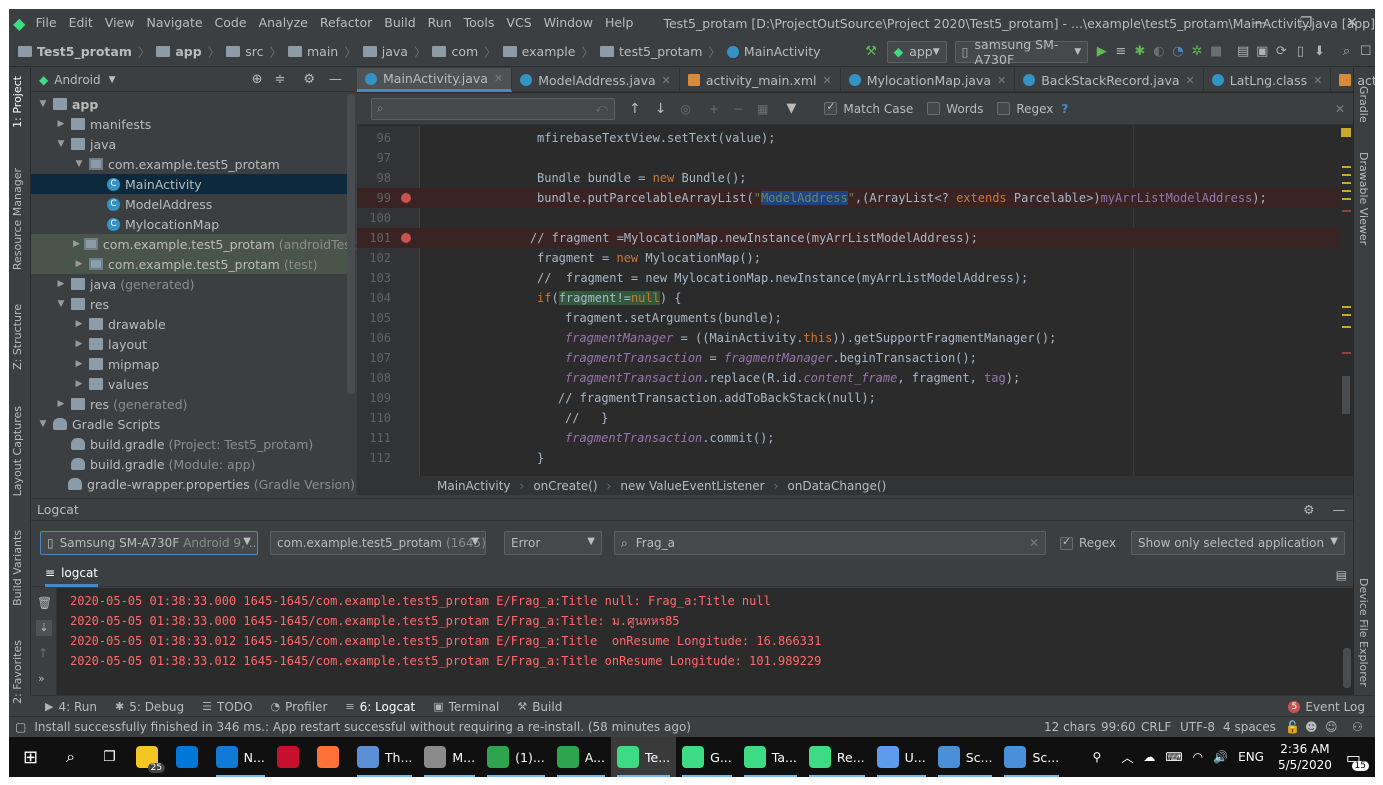 The width and height of the screenshot is (1383, 785). Describe the element at coordinates (1357, 727) in the screenshot. I see `notifications-icon: ⚇` at that location.